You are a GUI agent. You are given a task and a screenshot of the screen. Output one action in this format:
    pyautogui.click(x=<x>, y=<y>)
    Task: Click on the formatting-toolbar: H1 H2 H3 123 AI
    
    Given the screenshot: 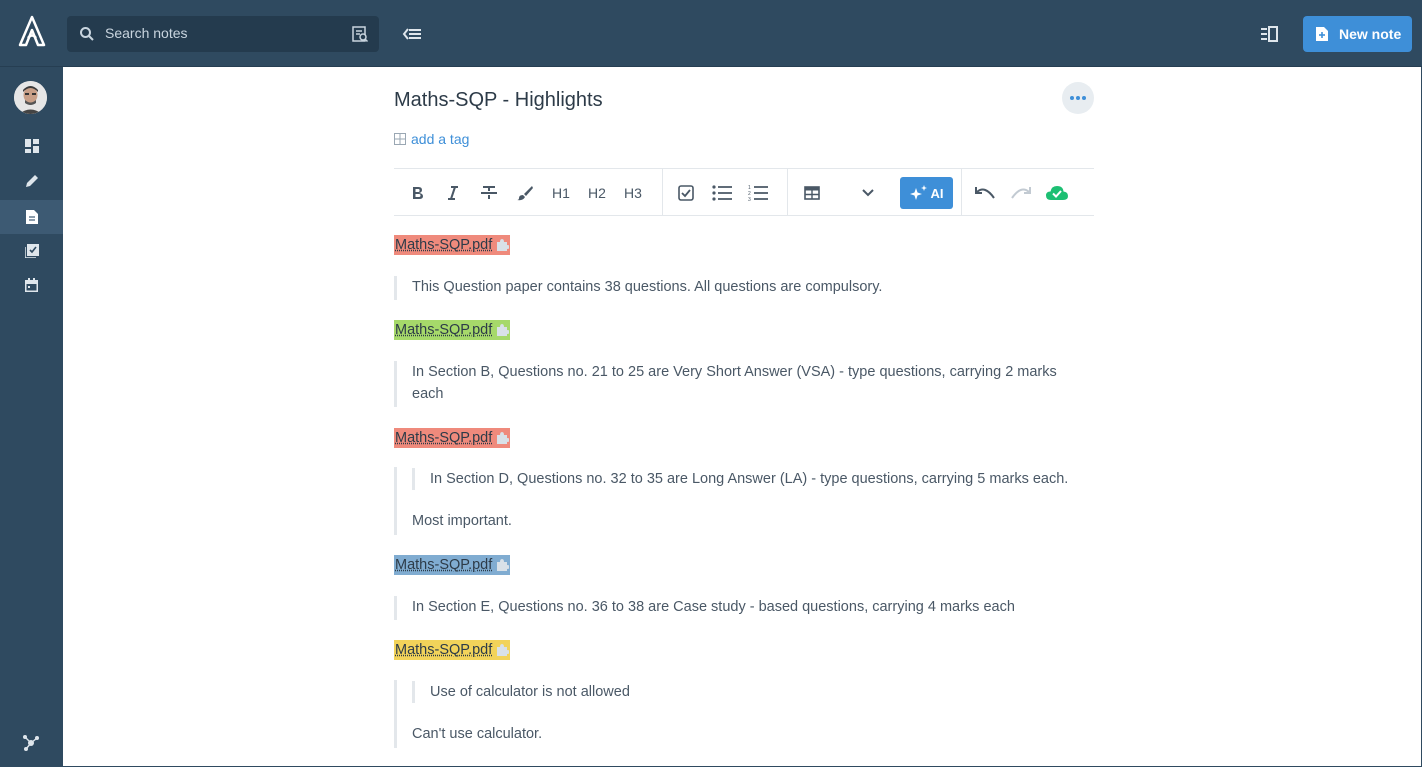 What is the action you would take?
    pyautogui.click(x=744, y=192)
    